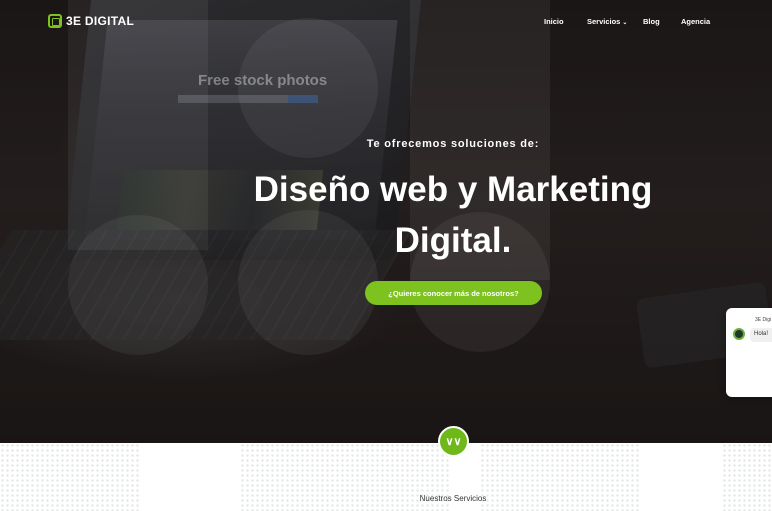 This screenshot has height=511, width=772. What do you see at coordinates (625, 23) in the screenshot?
I see `chevron-down-icon: ⌄` at bounding box center [625, 23].